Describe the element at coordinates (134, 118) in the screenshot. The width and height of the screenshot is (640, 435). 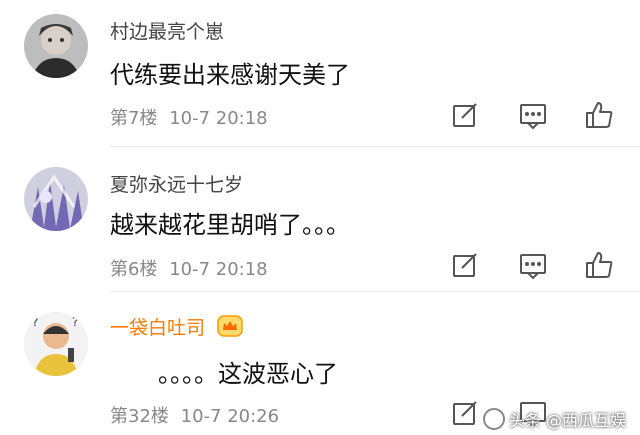
I see `floor-label: 第7楼` at that location.